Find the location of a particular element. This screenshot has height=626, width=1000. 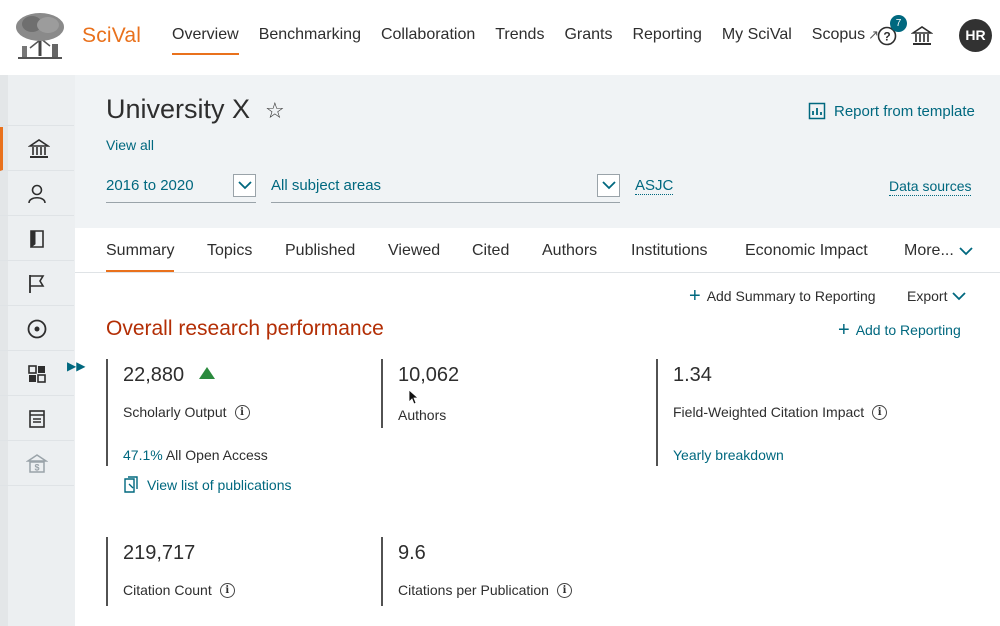

view-list-of-publications-link: View list of publications is located at coordinates (207, 484).